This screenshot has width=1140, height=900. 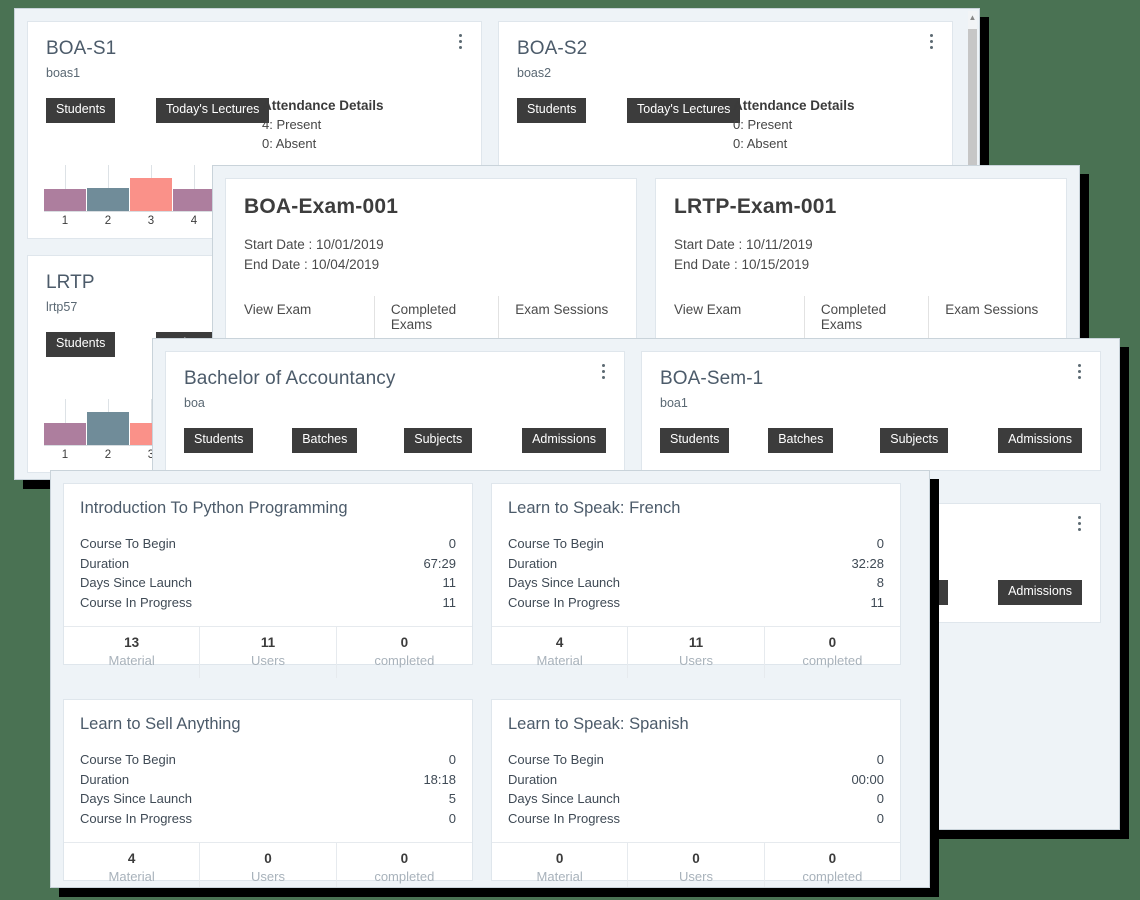 I want to click on exam-actions: View Exam Completed Exams Exam Sessions, so click(x=861, y=316).